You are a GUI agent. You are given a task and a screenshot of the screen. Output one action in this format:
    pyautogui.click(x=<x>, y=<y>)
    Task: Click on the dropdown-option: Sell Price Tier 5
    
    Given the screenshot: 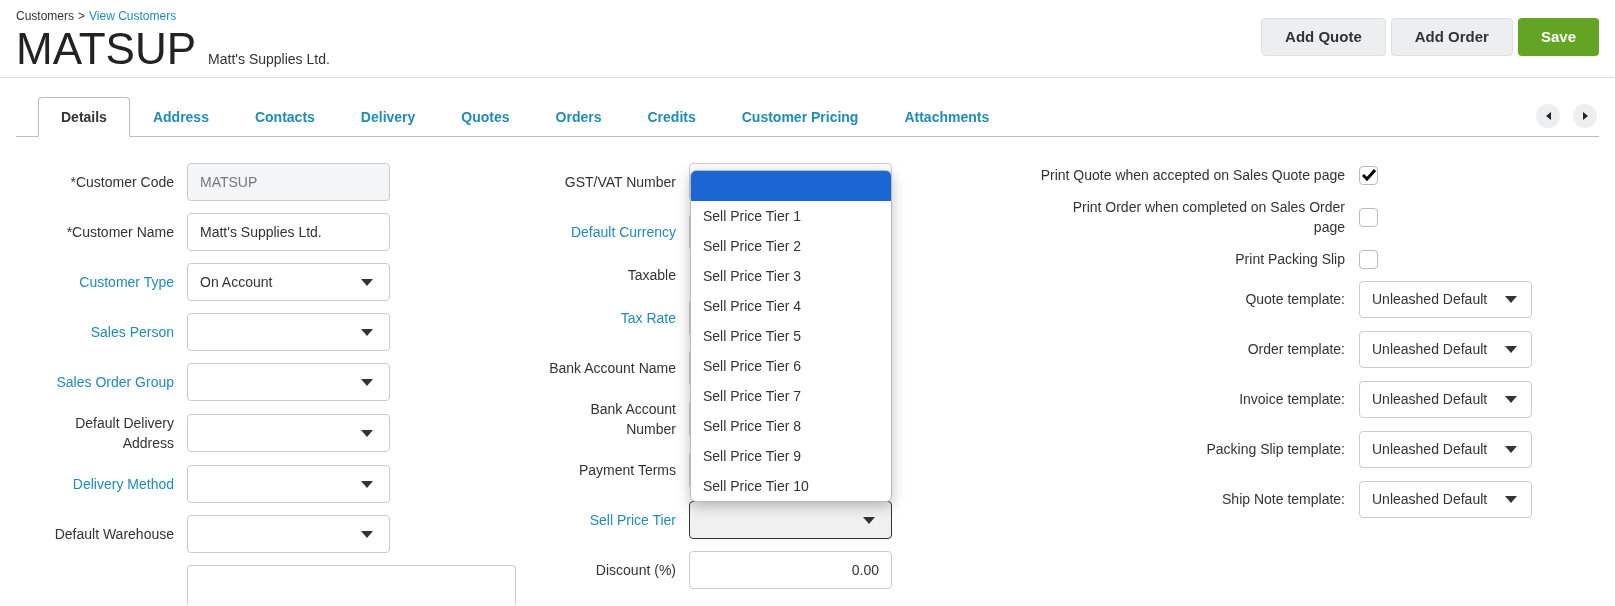 What is the action you would take?
    pyautogui.click(x=791, y=336)
    